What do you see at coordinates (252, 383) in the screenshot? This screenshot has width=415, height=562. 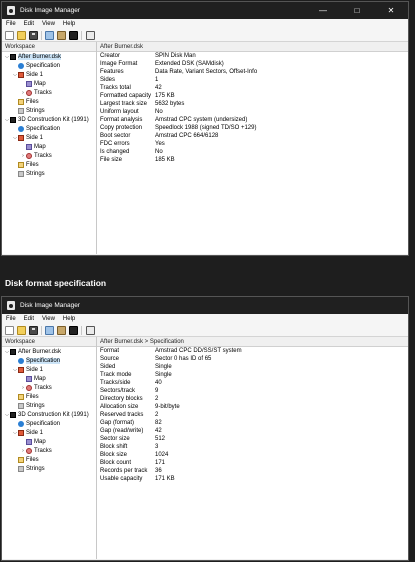 I see `property-row: Tracks/side 40` at bounding box center [252, 383].